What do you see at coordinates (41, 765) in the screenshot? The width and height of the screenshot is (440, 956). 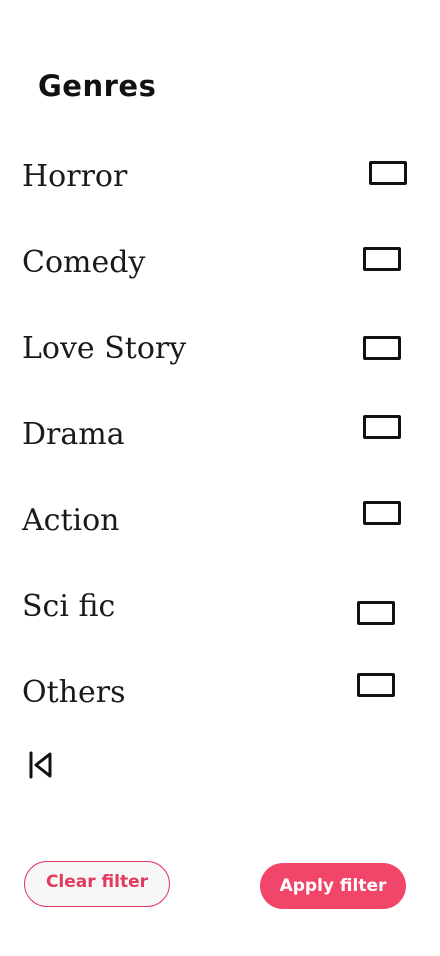 I see `skip-back-icon` at bounding box center [41, 765].